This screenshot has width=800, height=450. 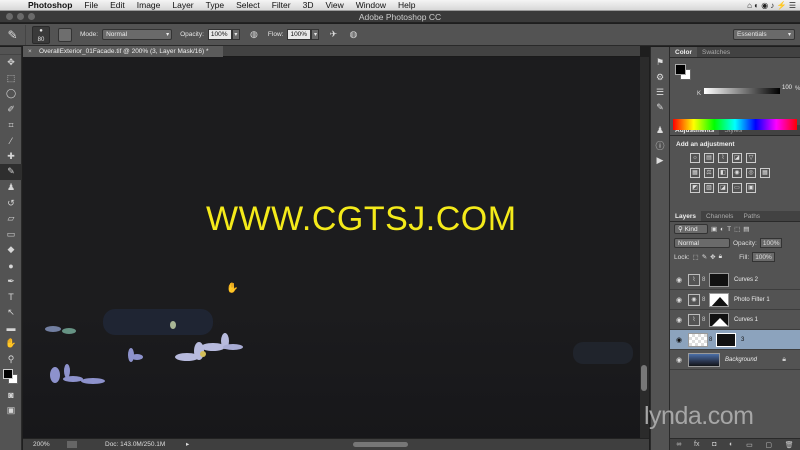 I want to click on layer-style-icon: fx, so click(x=696, y=444).